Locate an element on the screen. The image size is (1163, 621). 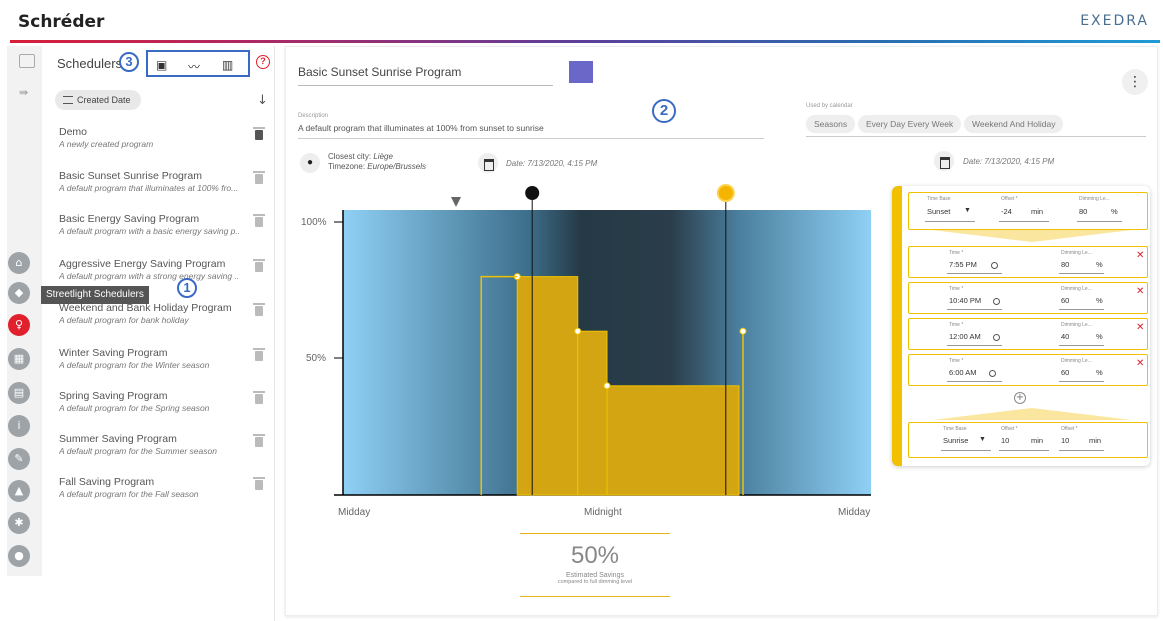
time-base-select: Sunrise is located at coordinates (955, 440).